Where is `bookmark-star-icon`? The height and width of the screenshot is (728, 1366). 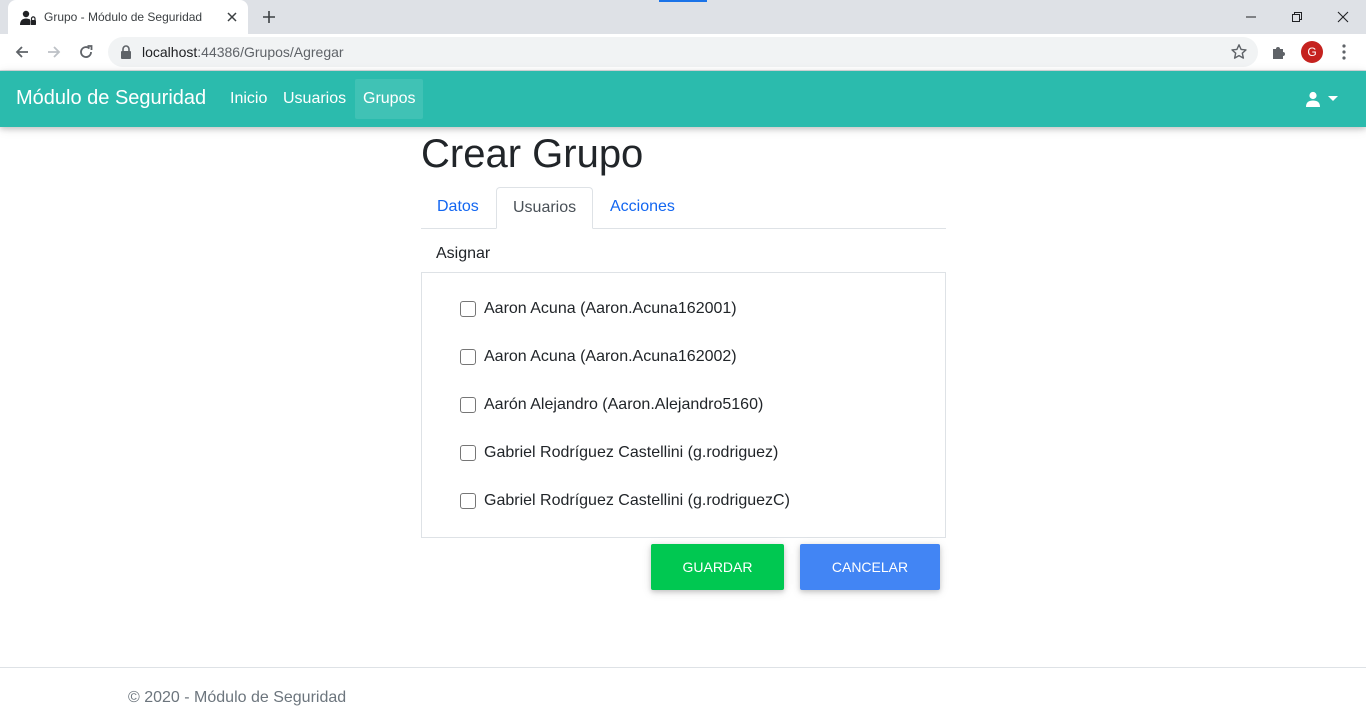
bookmark-star-icon is located at coordinates (1239, 52).